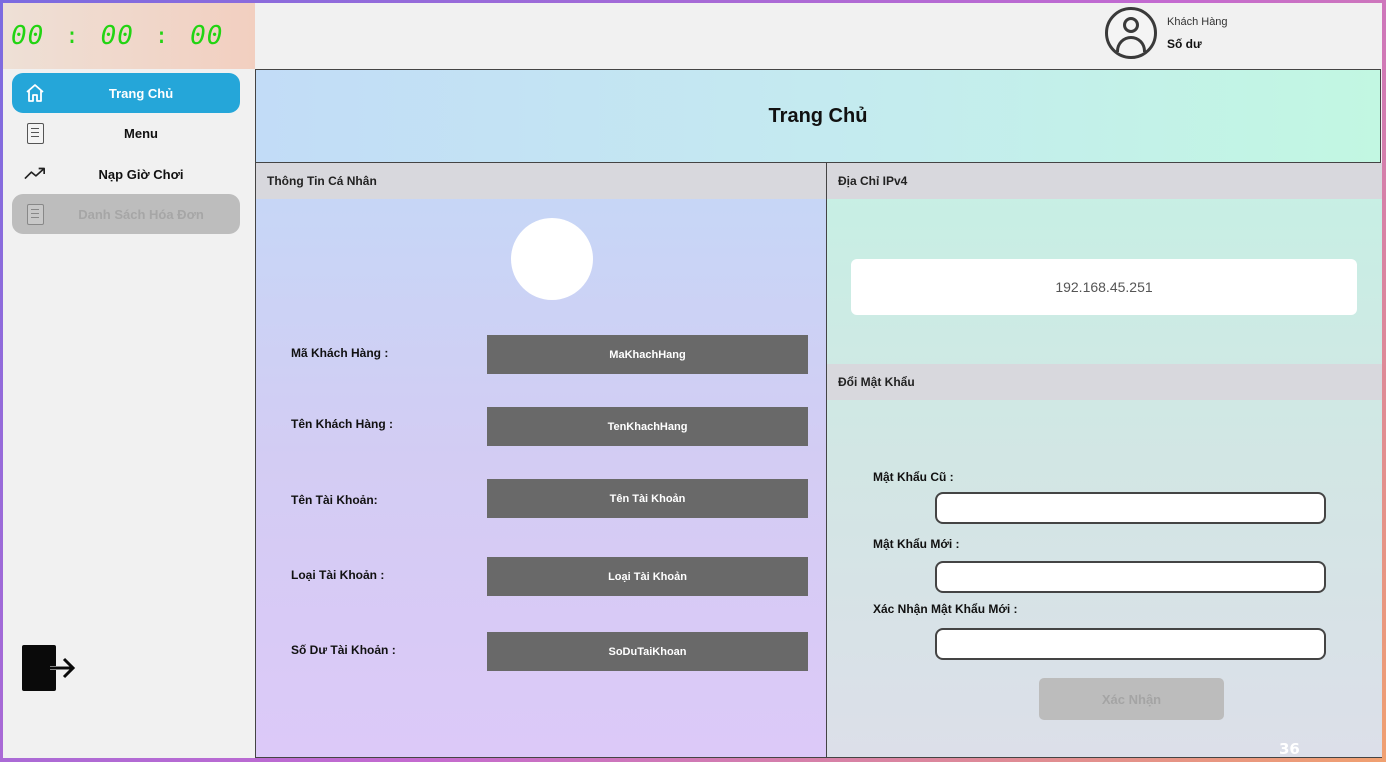 The image size is (1386, 762). Describe the element at coordinates (1130, 508) in the screenshot. I see `old-password-field` at that location.